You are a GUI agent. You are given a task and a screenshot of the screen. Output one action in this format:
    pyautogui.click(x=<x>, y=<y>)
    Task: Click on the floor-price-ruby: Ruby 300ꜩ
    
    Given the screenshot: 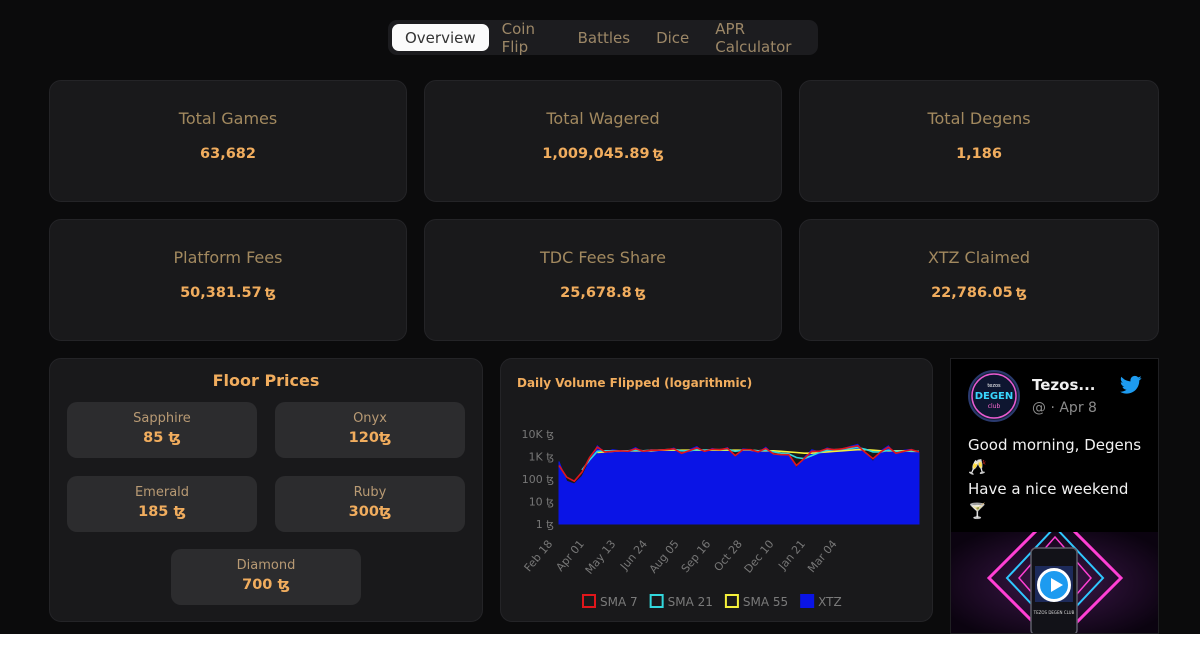 What is the action you would take?
    pyautogui.click(x=370, y=504)
    